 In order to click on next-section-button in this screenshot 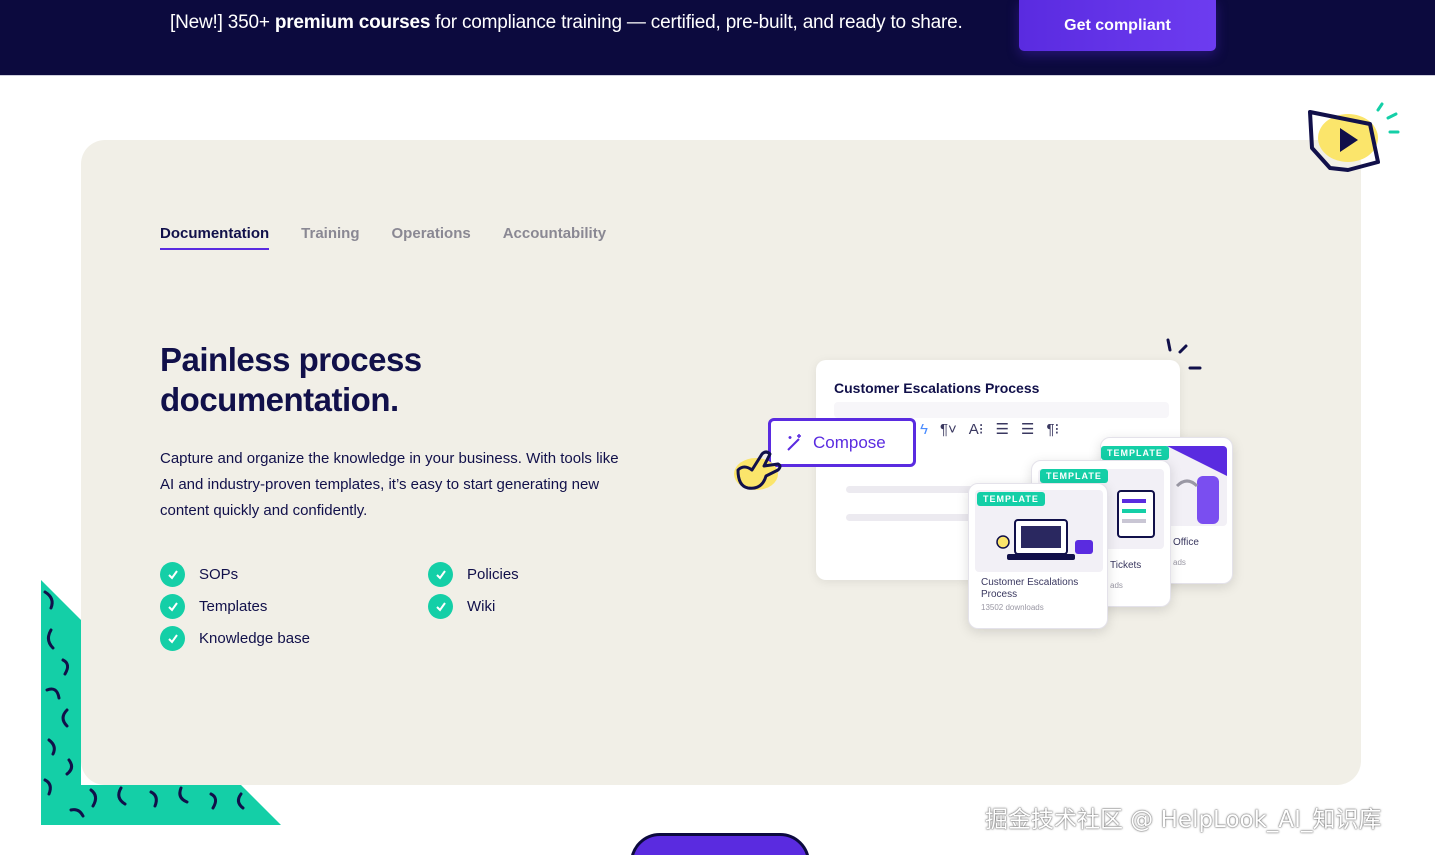, I will do `click(720, 844)`.